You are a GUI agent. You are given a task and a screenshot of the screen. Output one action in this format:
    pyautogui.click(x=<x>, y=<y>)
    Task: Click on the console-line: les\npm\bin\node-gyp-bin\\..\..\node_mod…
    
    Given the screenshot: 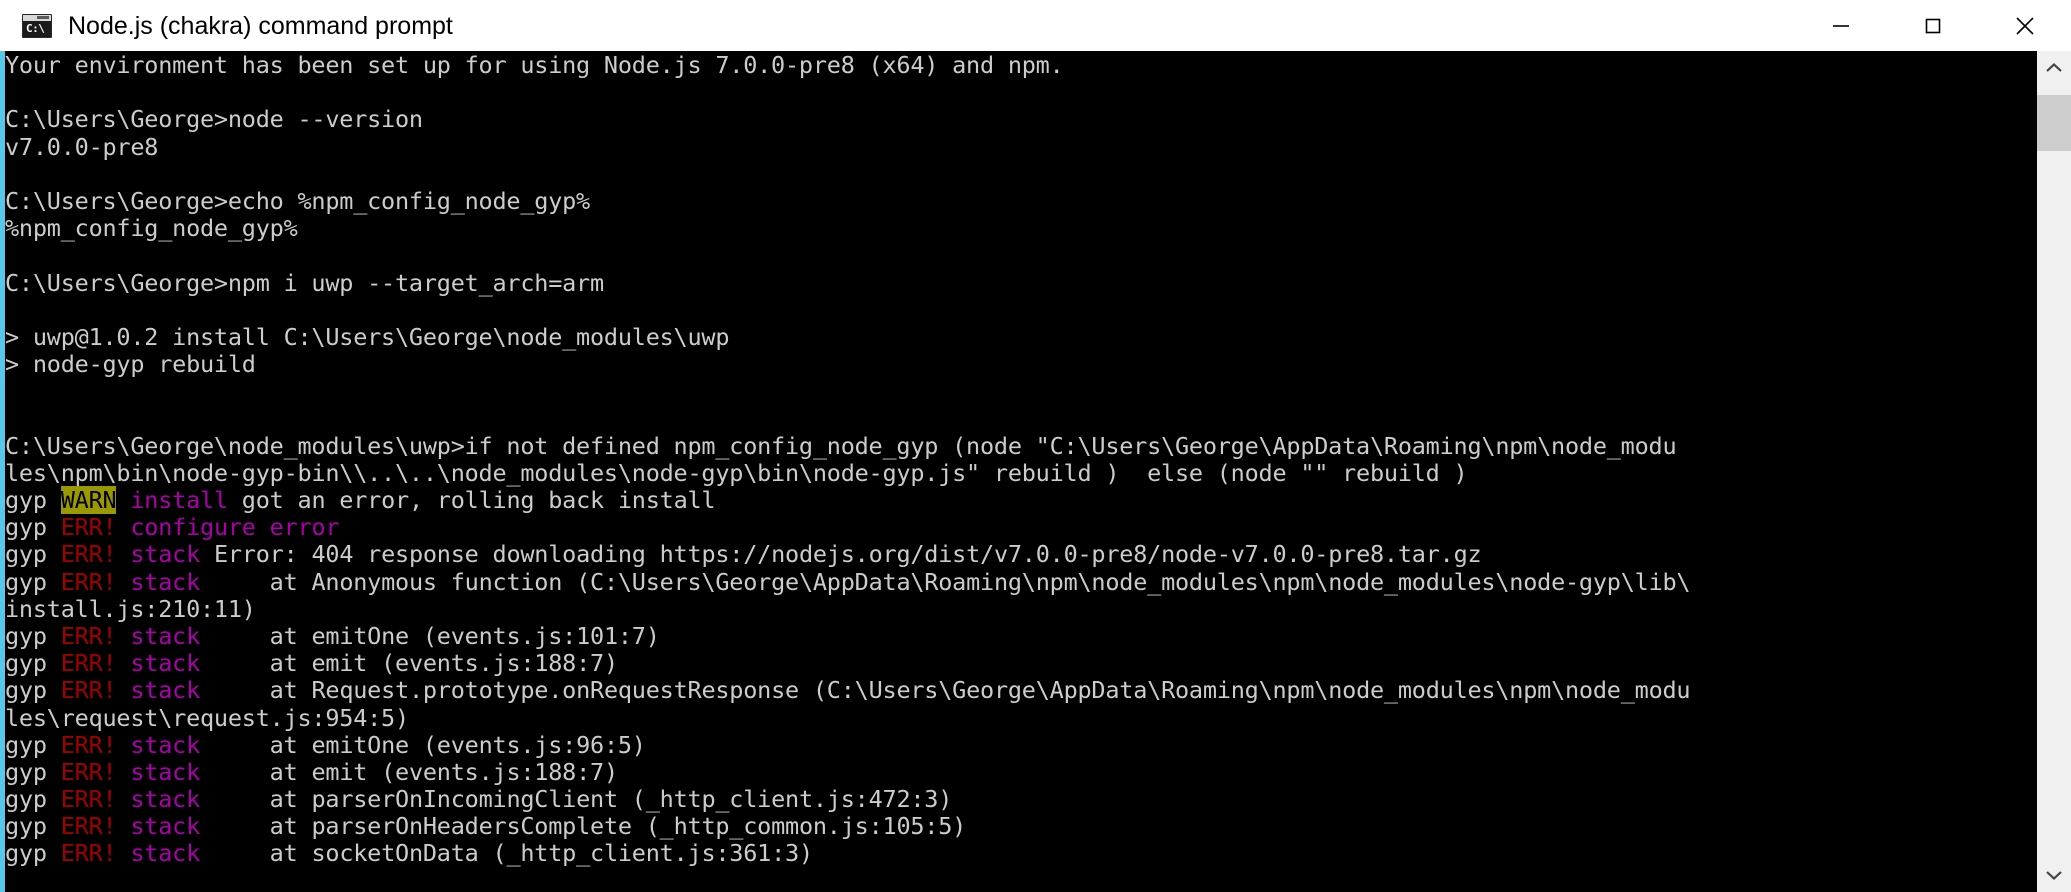 What is the action you would take?
    pyautogui.click(x=1021, y=472)
    